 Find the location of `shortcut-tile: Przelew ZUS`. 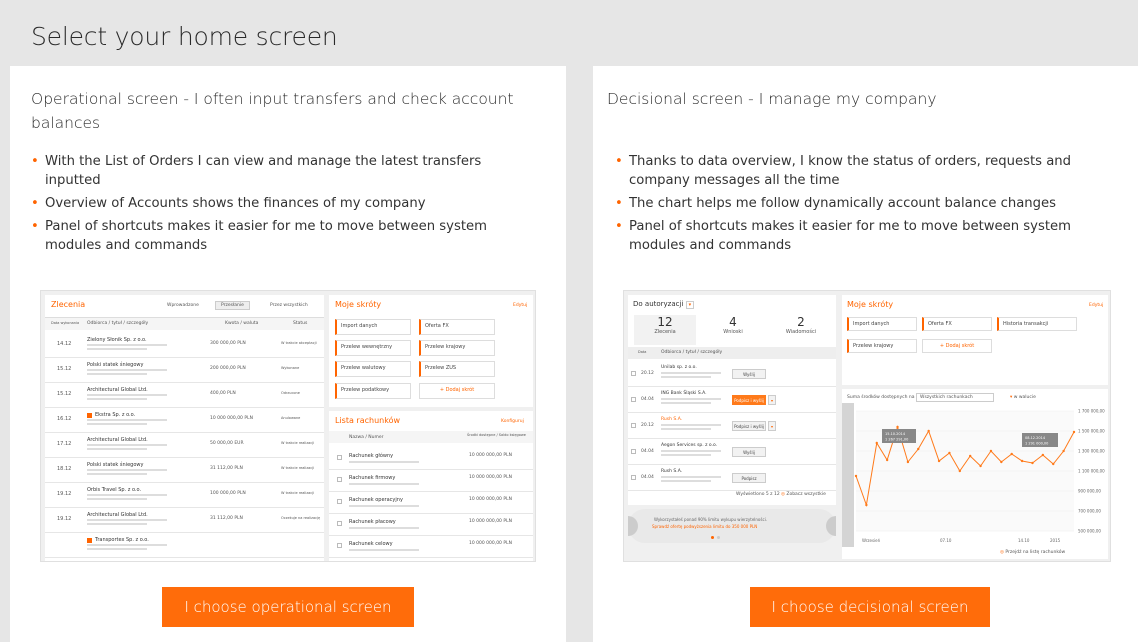

shortcut-tile: Przelew ZUS is located at coordinates (457, 369).